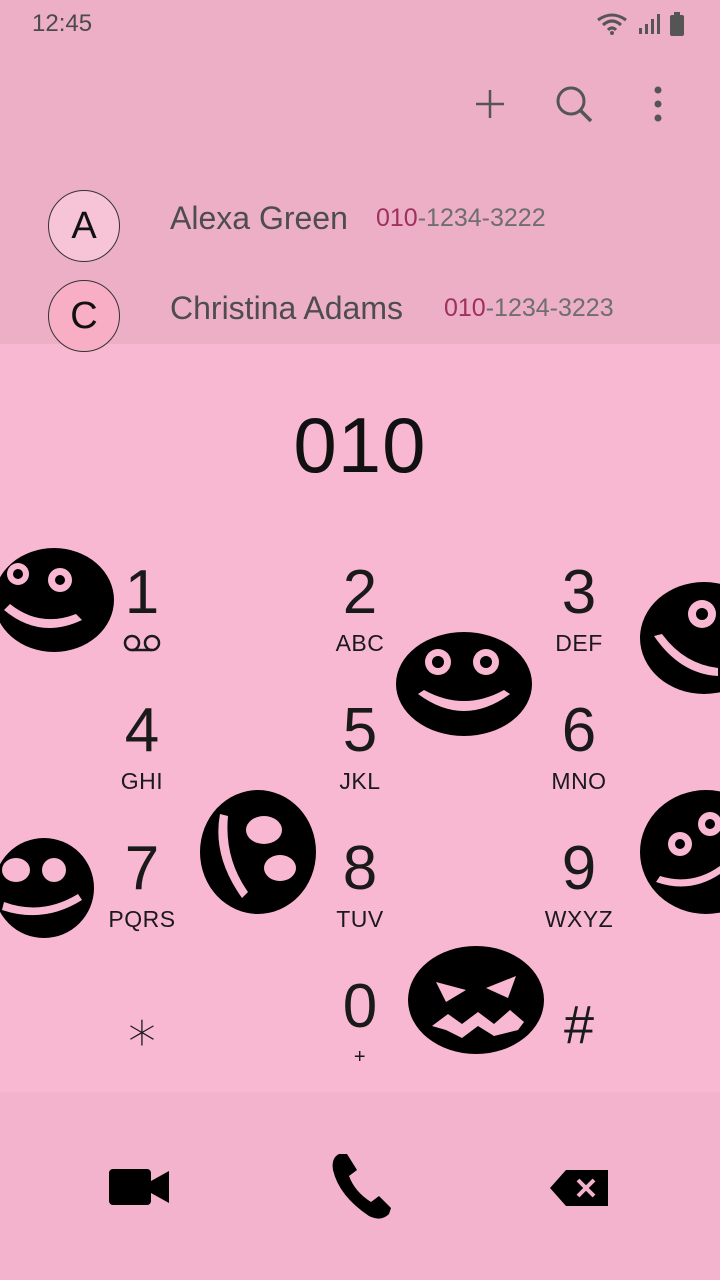  Describe the element at coordinates (649, 24) in the screenshot. I see `signal-icon` at that location.